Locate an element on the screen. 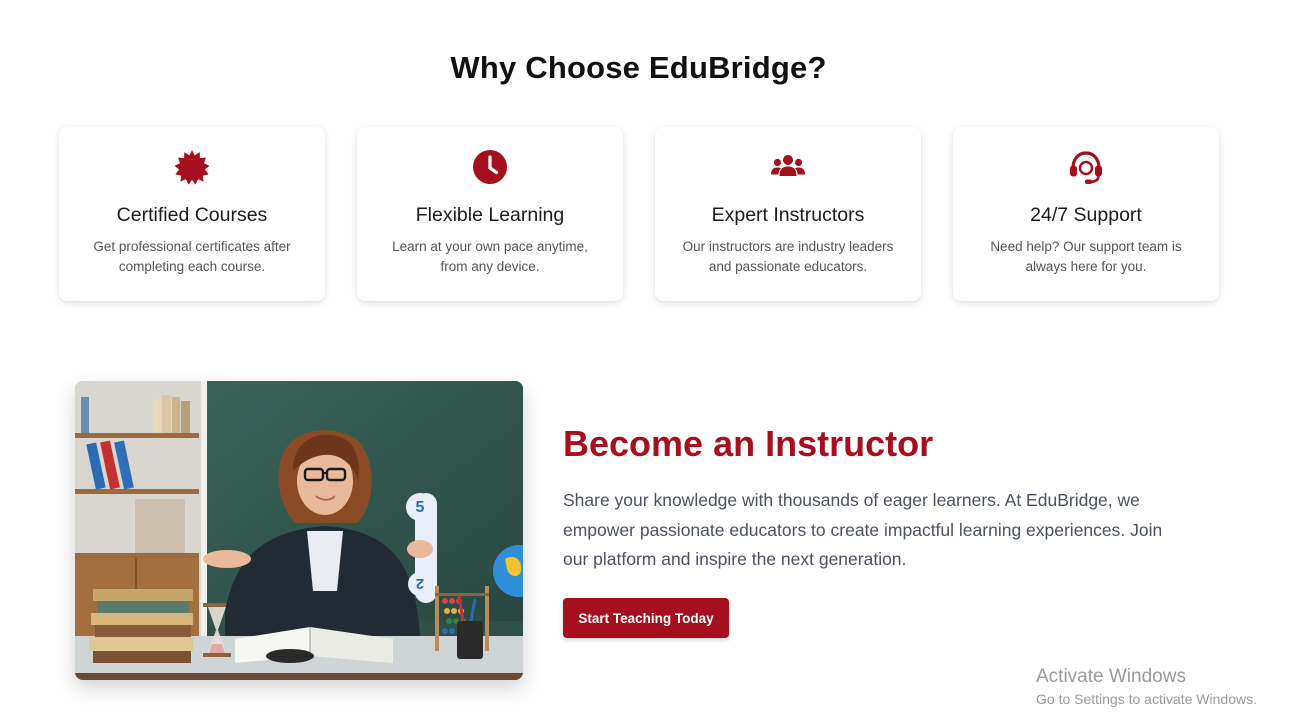  watermark-title: Activate Windows is located at coordinates (1111, 676).